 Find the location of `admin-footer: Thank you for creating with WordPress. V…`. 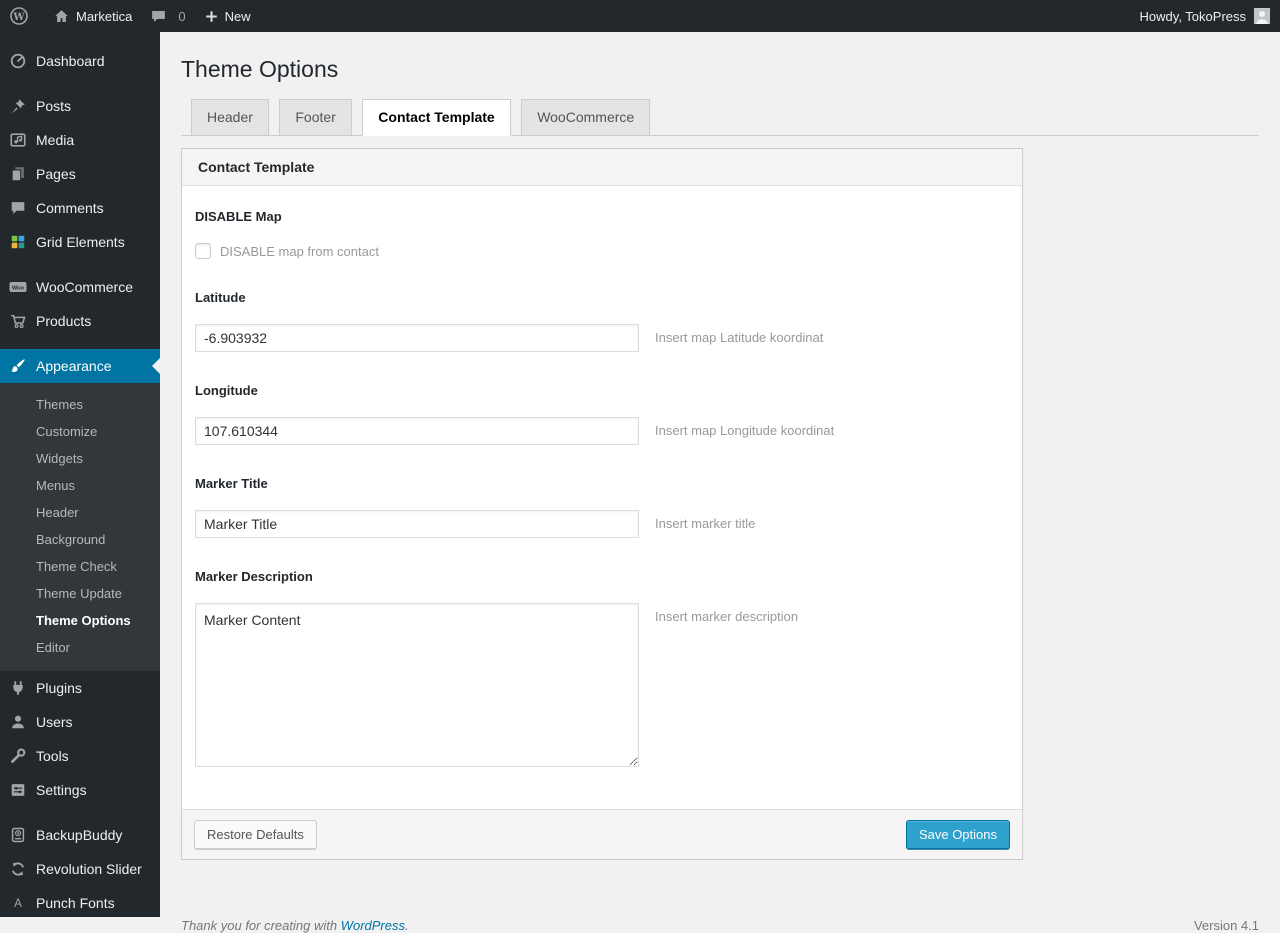

admin-footer: Thank you for creating with WordPress. V… is located at coordinates (720, 925).